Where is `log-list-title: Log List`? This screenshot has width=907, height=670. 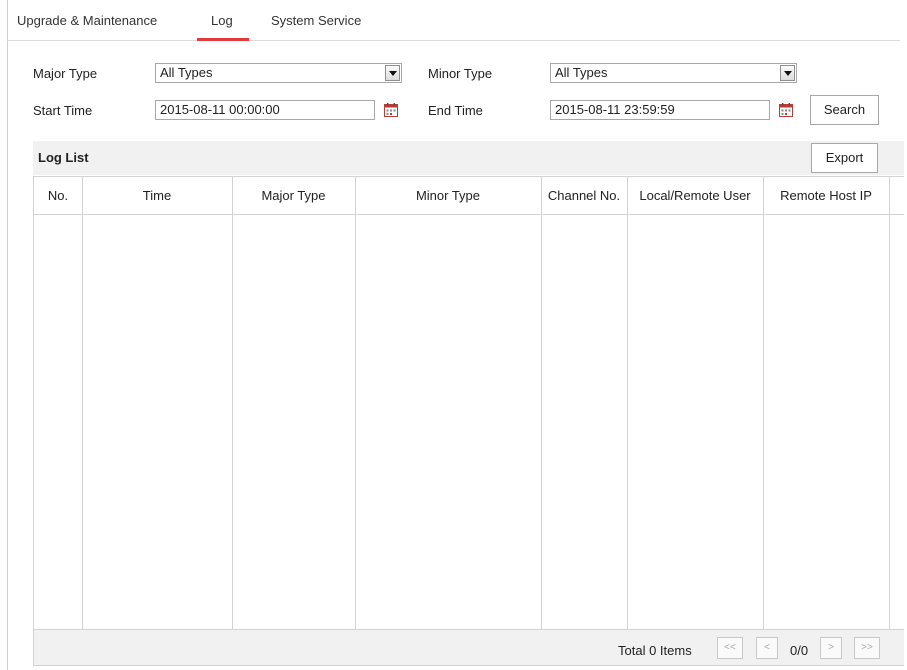 log-list-title: Log List is located at coordinates (63, 157).